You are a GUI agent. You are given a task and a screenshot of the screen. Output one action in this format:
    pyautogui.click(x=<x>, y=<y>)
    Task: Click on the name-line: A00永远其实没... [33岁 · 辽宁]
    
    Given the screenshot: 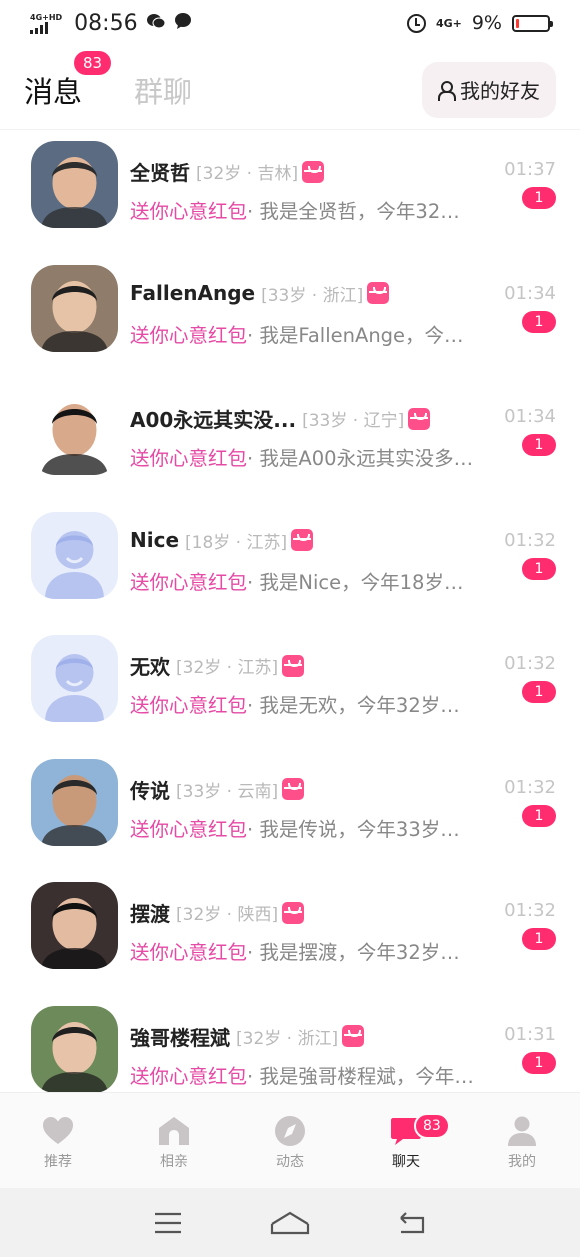 What is the action you would take?
    pyautogui.click(x=280, y=418)
    